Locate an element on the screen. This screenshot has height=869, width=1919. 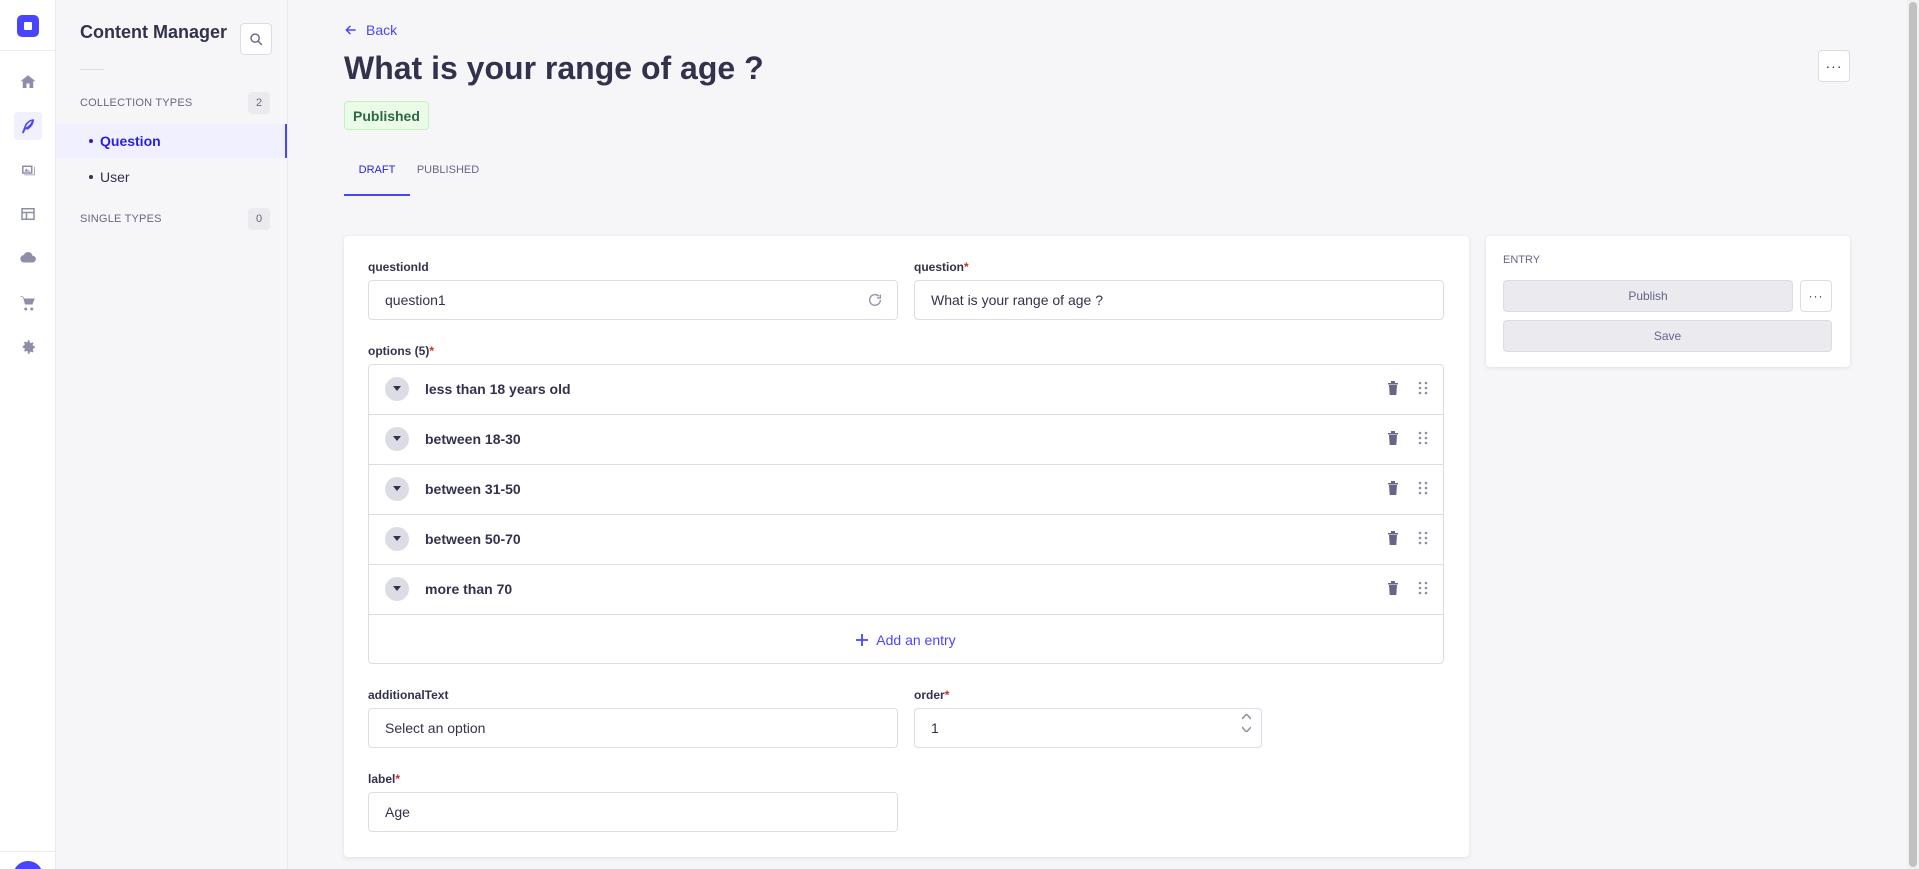
sidebar-item-label: Question is located at coordinates (130, 141).